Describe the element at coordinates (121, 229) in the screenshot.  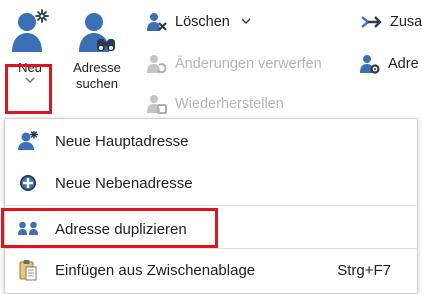
I see `menu-item-label: Adresse duplizieren` at that location.